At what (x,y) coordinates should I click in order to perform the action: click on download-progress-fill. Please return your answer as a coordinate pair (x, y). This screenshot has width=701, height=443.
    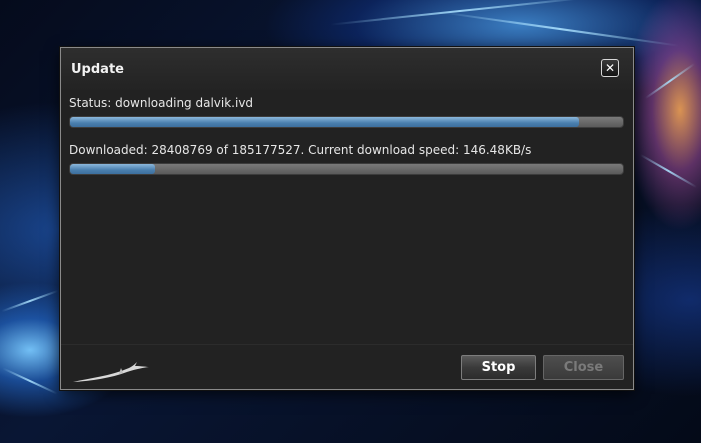
    Looking at the image, I should click on (112, 169).